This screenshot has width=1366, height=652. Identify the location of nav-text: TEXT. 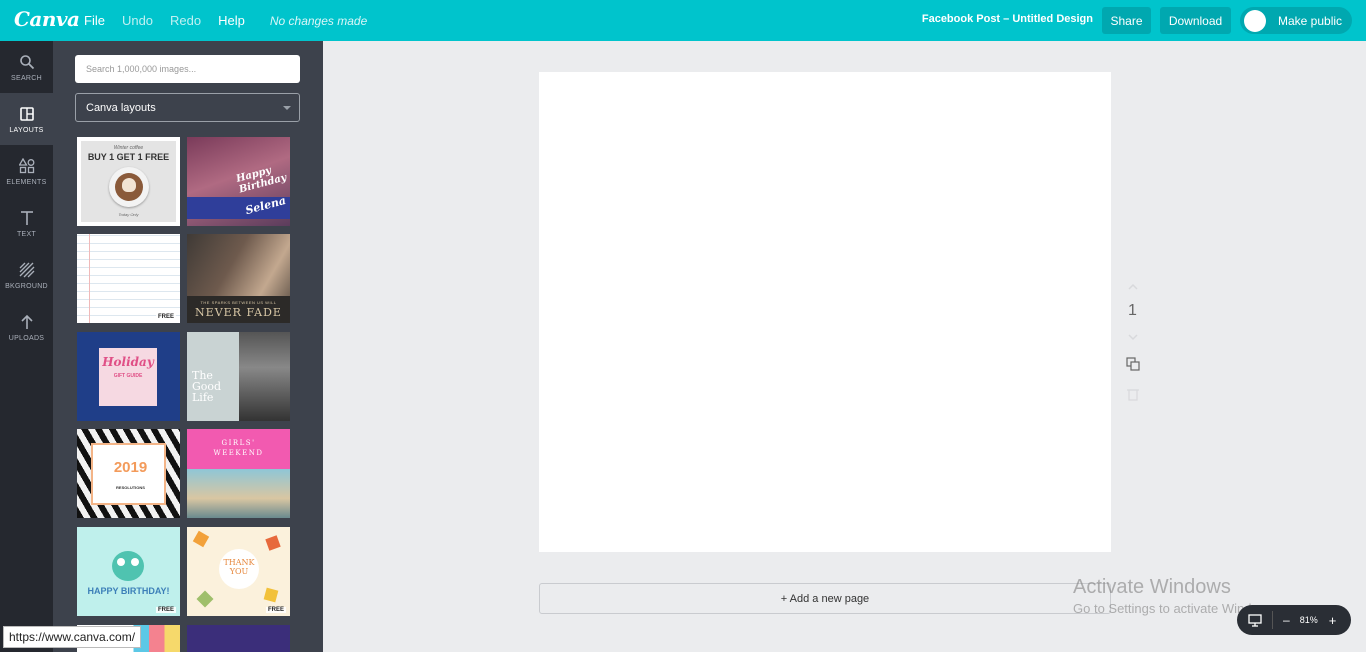
(26, 223).